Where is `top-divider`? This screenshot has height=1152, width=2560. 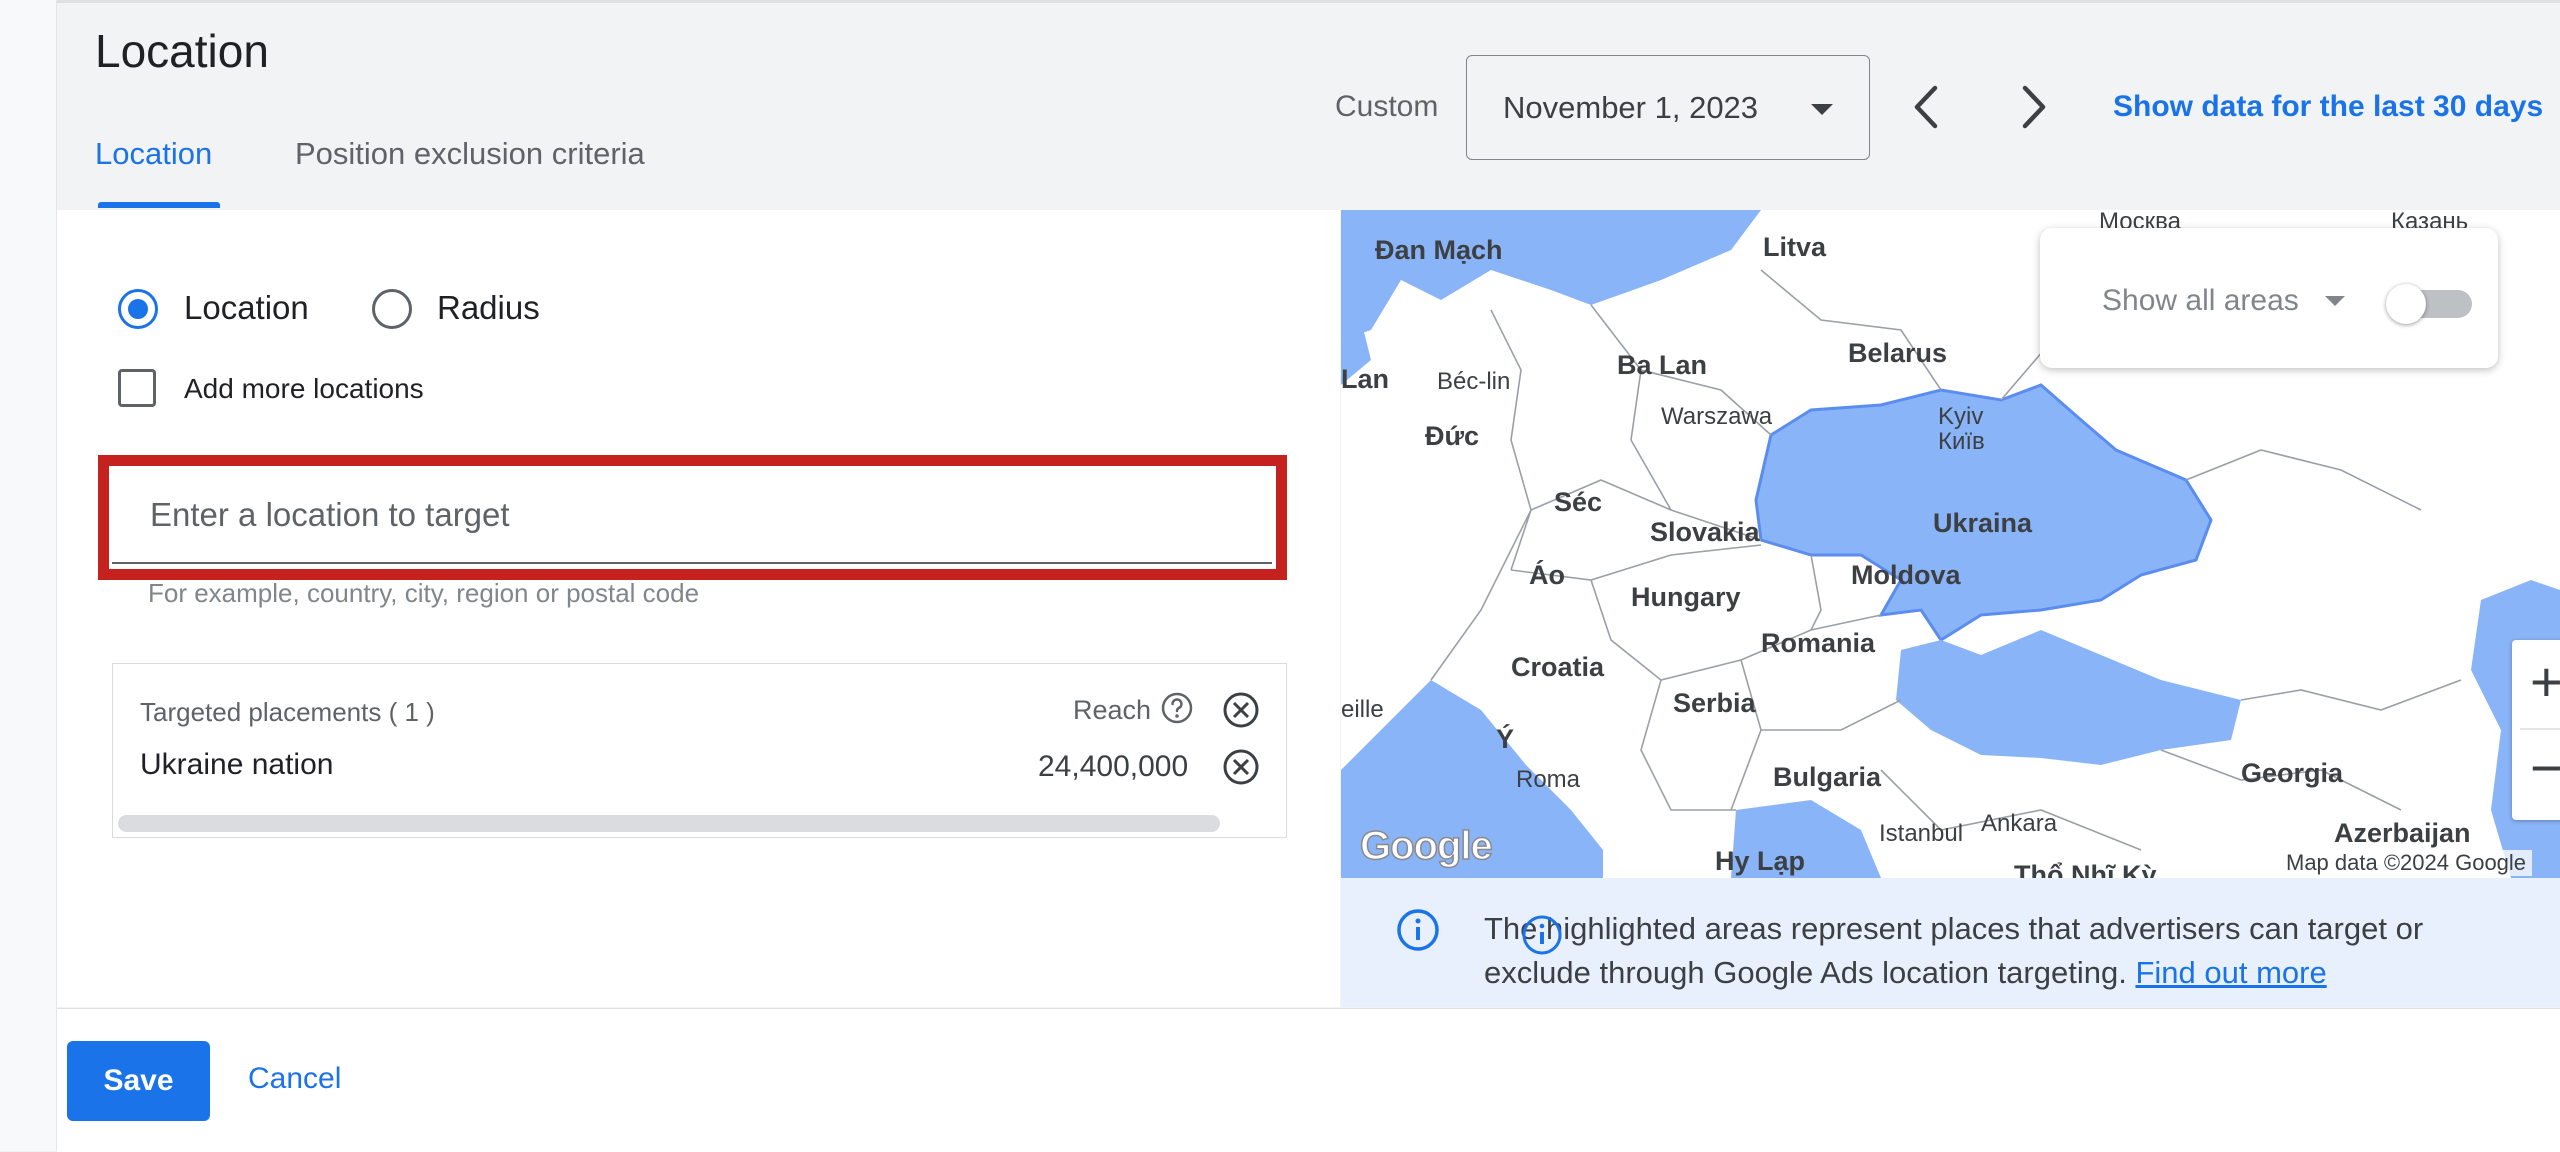
top-divider is located at coordinates (1280, 1).